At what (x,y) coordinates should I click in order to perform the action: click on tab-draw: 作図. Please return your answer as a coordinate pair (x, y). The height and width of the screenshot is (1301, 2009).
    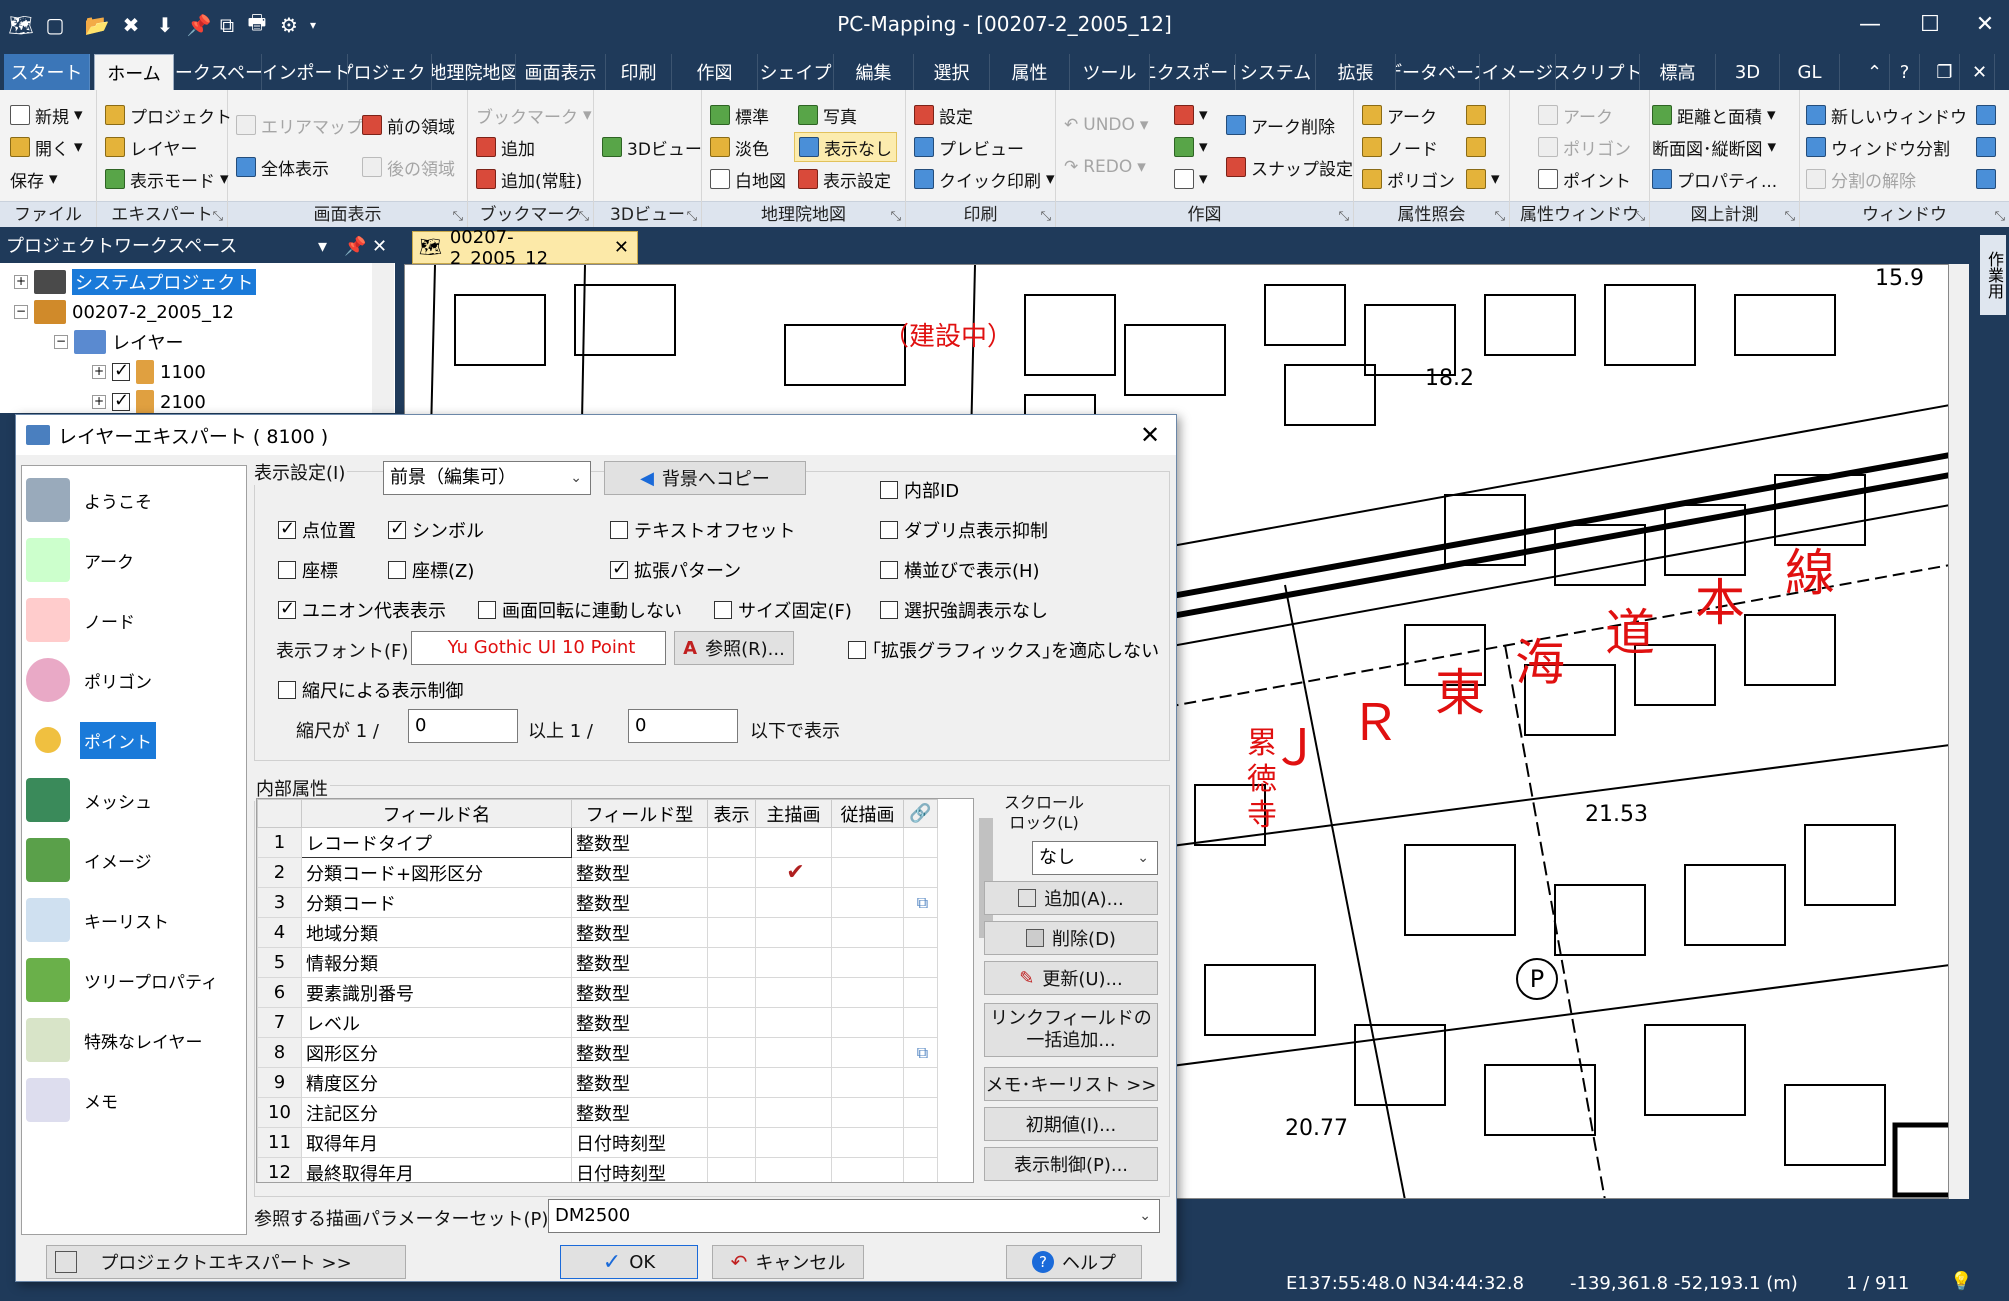
    Looking at the image, I should click on (715, 72).